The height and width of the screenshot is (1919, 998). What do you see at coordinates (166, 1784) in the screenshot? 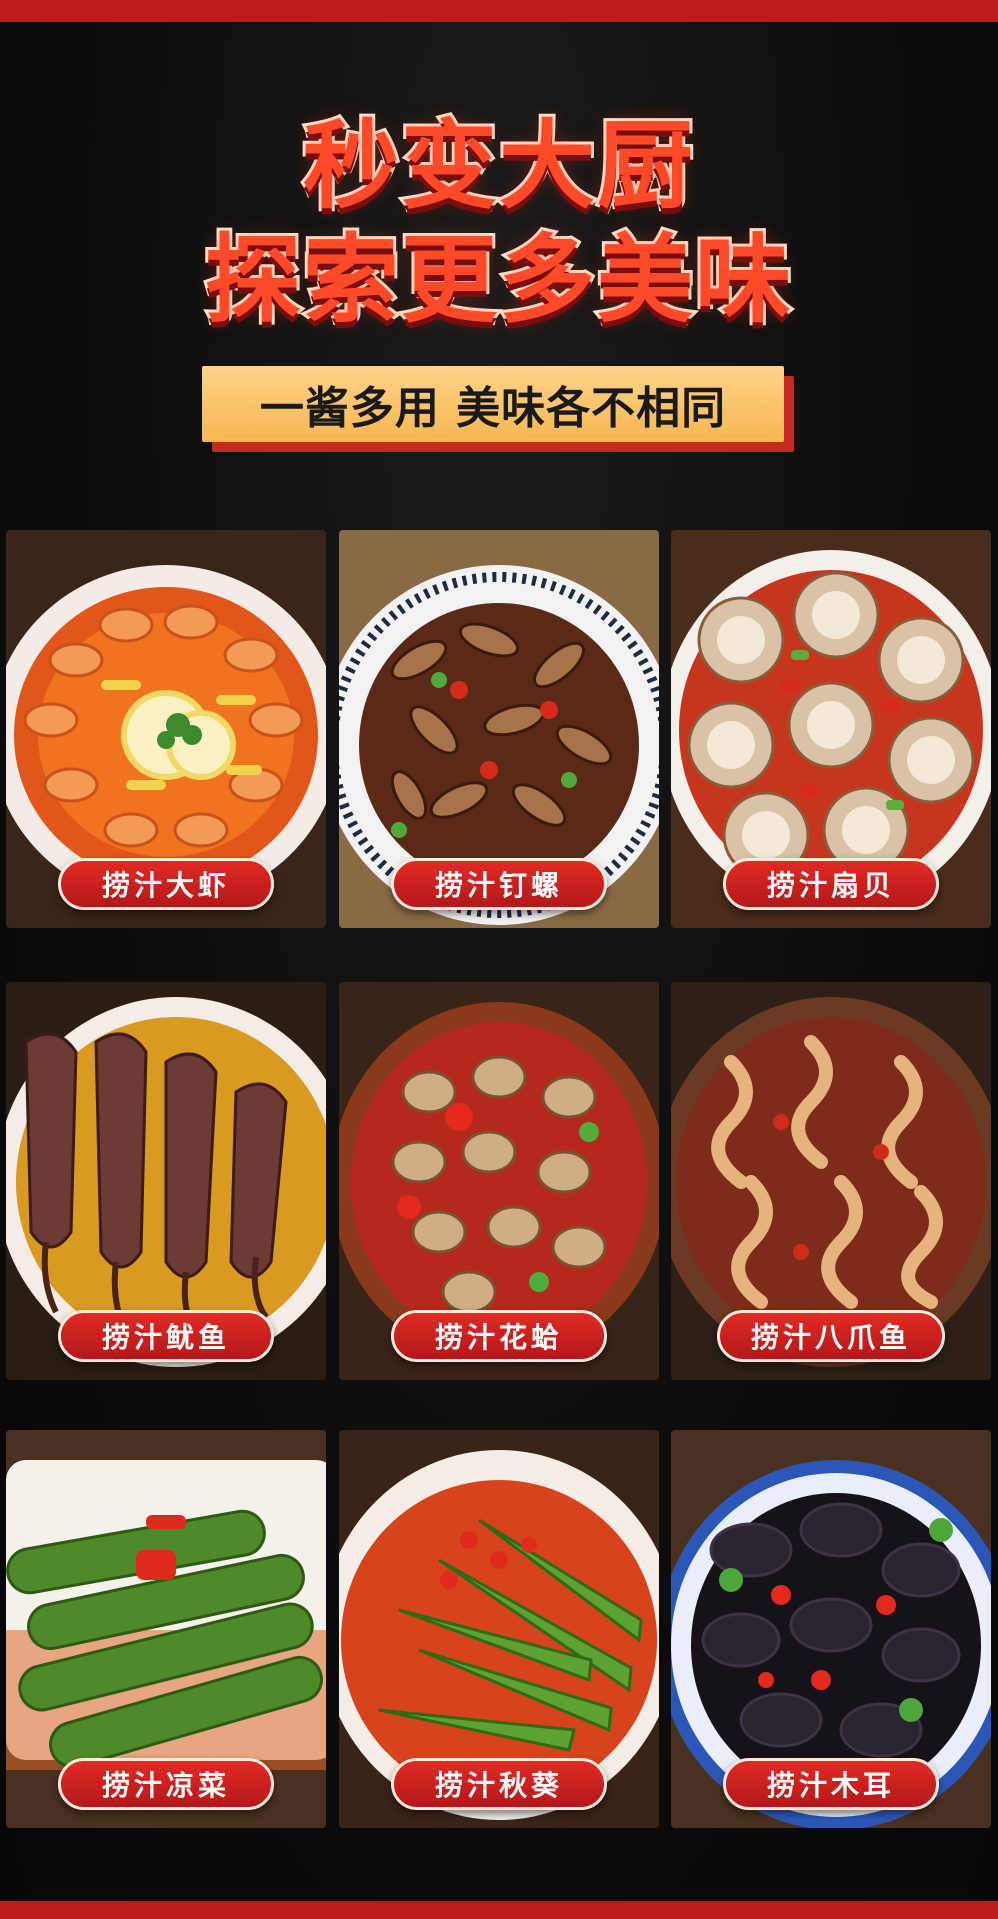
I see `dish-label-cucumber: 捞汁凉菜` at bounding box center [166, 1784].